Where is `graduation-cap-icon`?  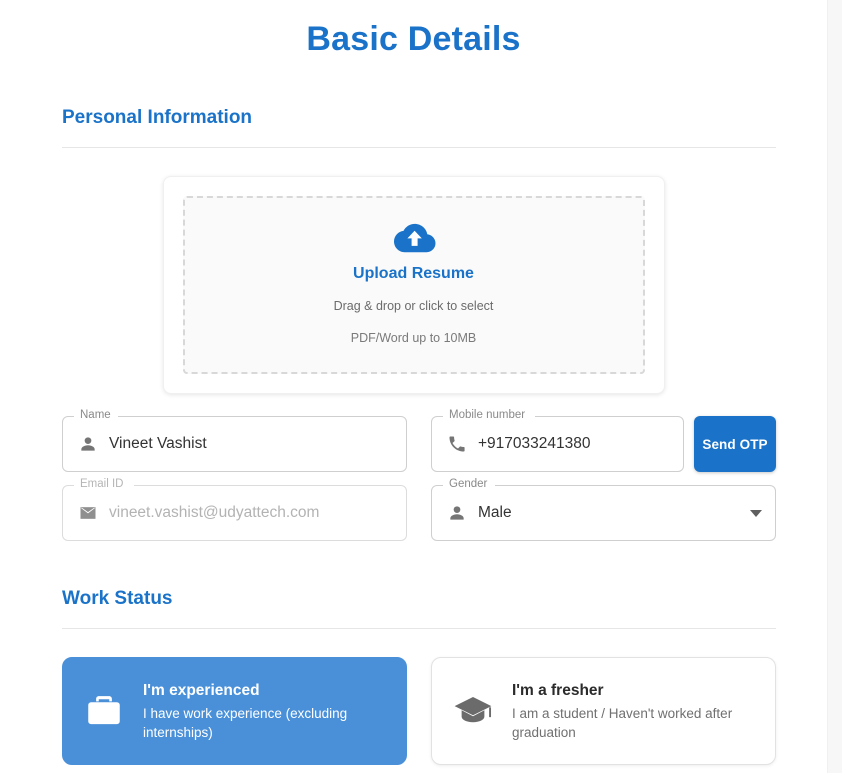
graduation-cap-icon is located at coordinates (473, 710).